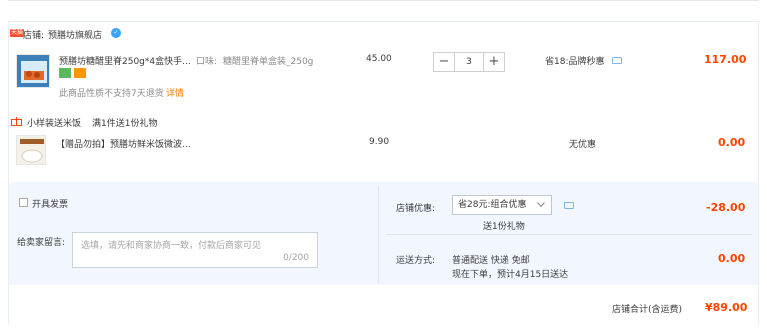 The height and width of the screenshot is (329, 767). I want to click on tmall-badge: 天猫, so click(17, 33).